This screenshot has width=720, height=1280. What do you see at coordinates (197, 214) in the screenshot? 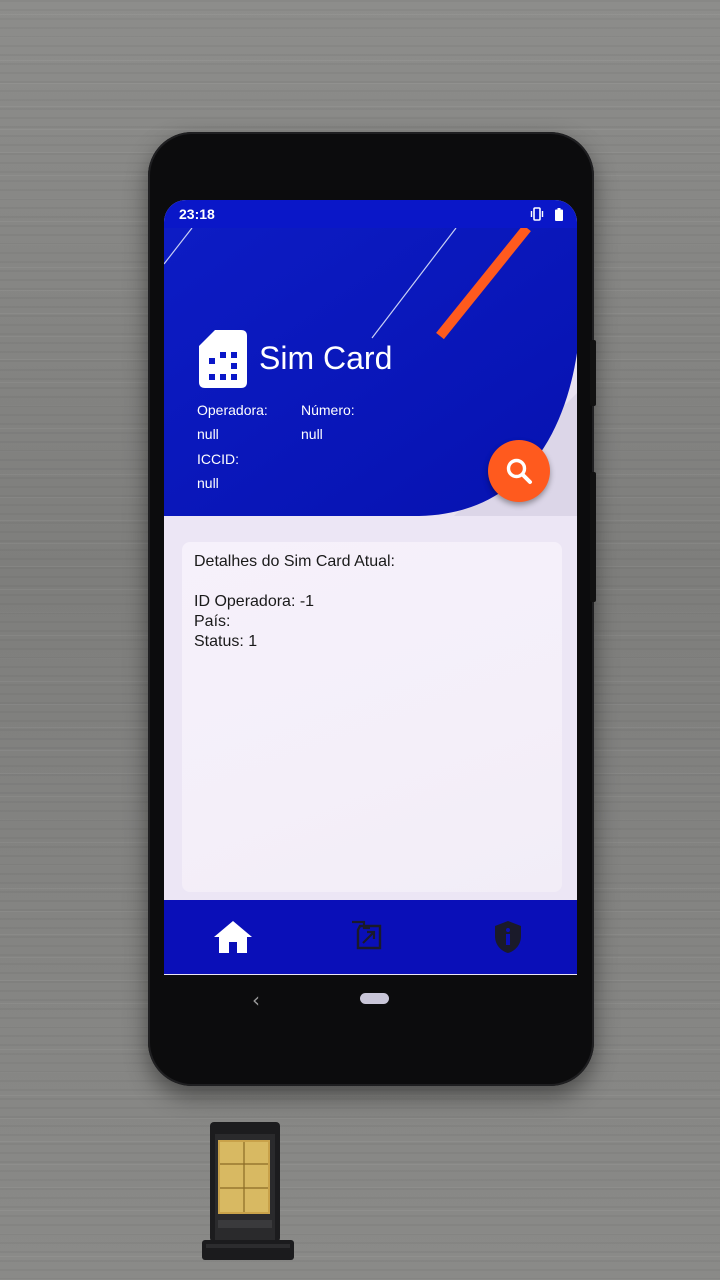
I see `status-time: 23:18` at bounding box center [197, 214].